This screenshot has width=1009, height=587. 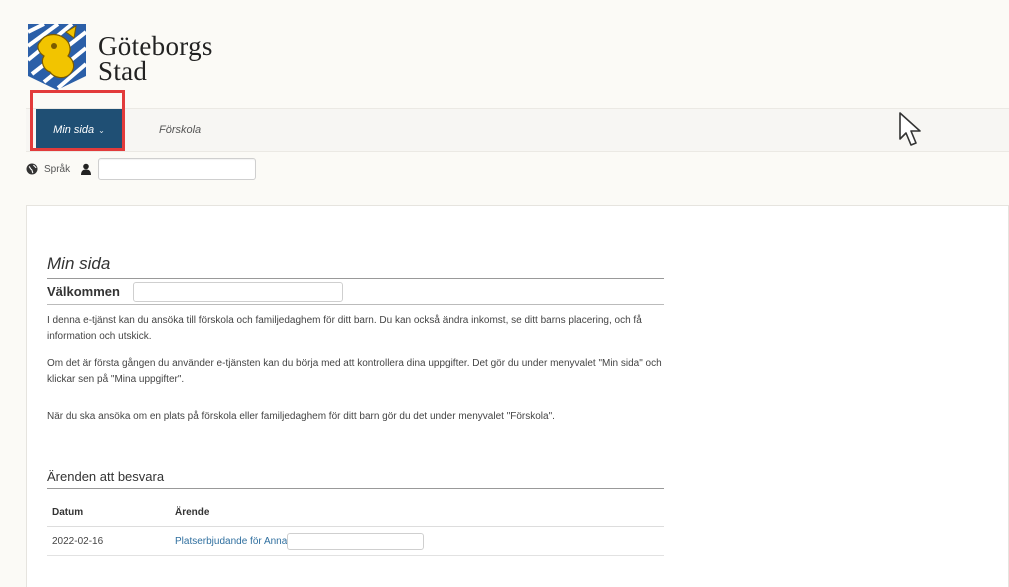 I want to click on case-date: 2022-02-16, so click(x=78, y=541).